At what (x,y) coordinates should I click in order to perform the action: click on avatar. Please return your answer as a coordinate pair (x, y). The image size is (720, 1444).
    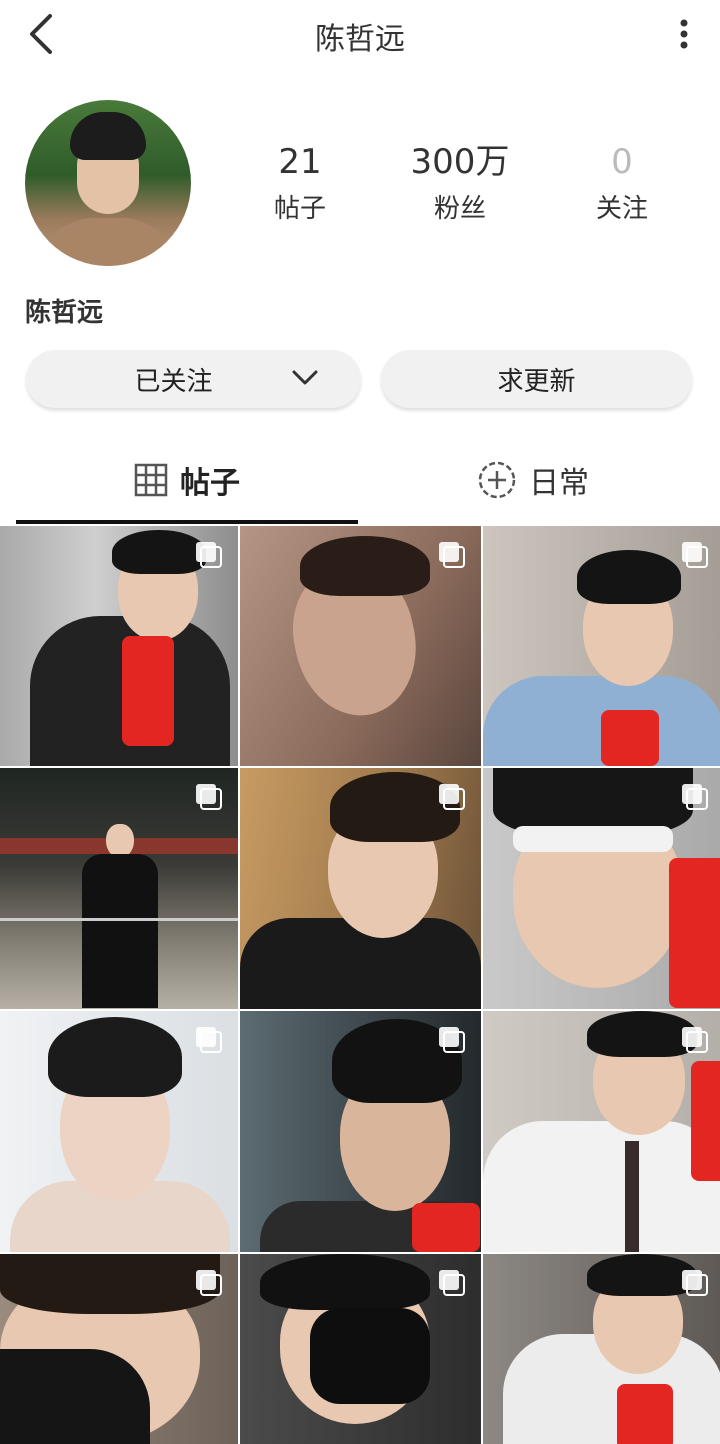
    Looking at the image, I should click on (108, 183).